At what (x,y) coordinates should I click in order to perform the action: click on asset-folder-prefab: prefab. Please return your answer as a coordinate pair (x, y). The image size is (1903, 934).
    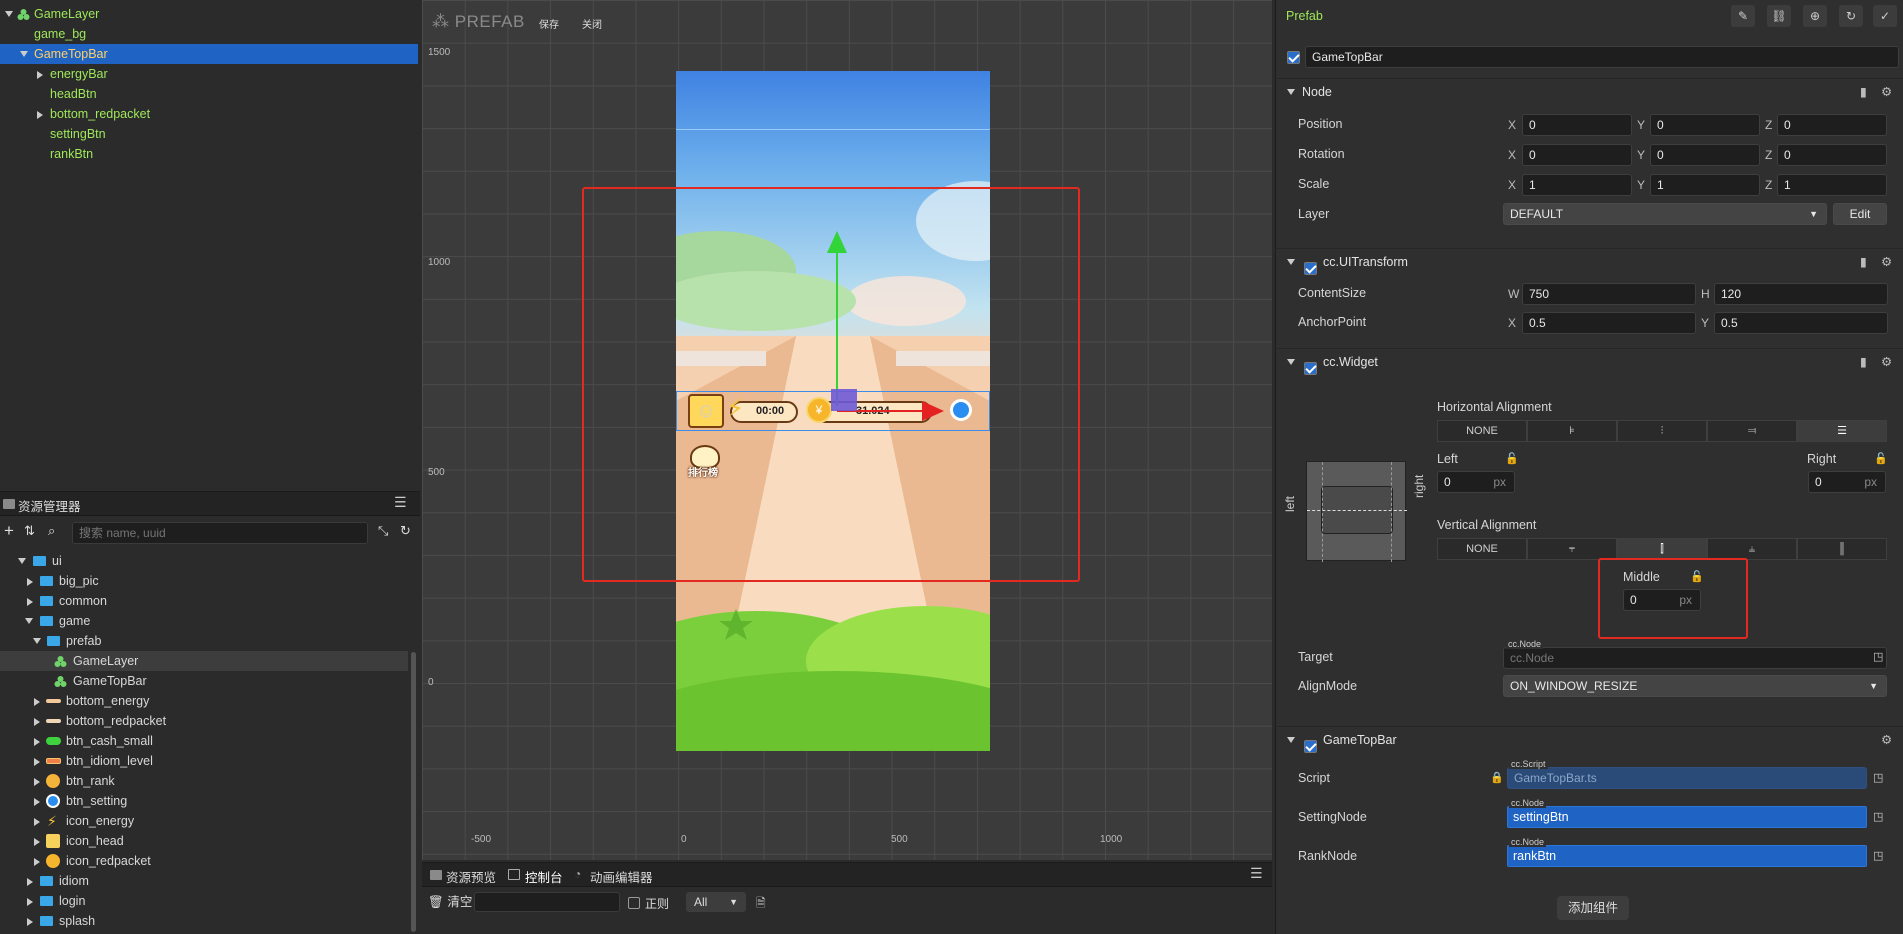
    Looking at the image, I should click on (204, 641).